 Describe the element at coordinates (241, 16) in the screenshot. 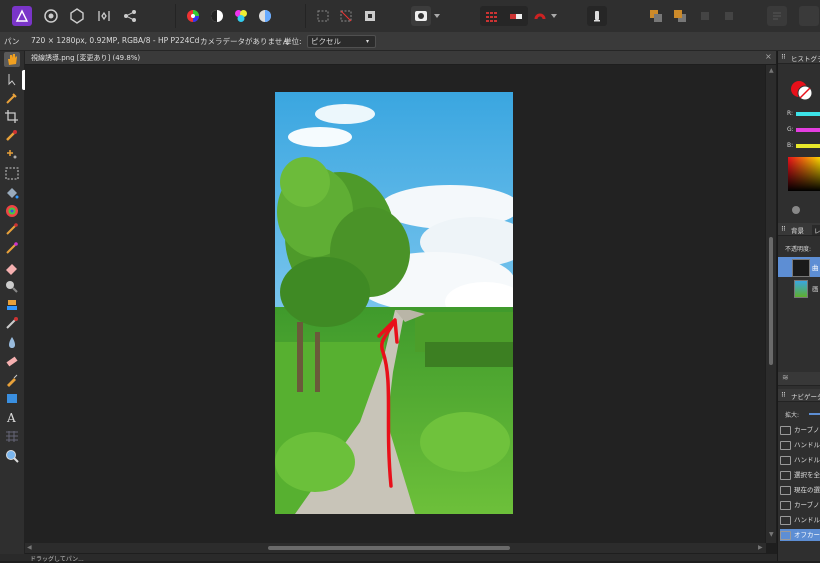

I see `hsl-icon` at that location.